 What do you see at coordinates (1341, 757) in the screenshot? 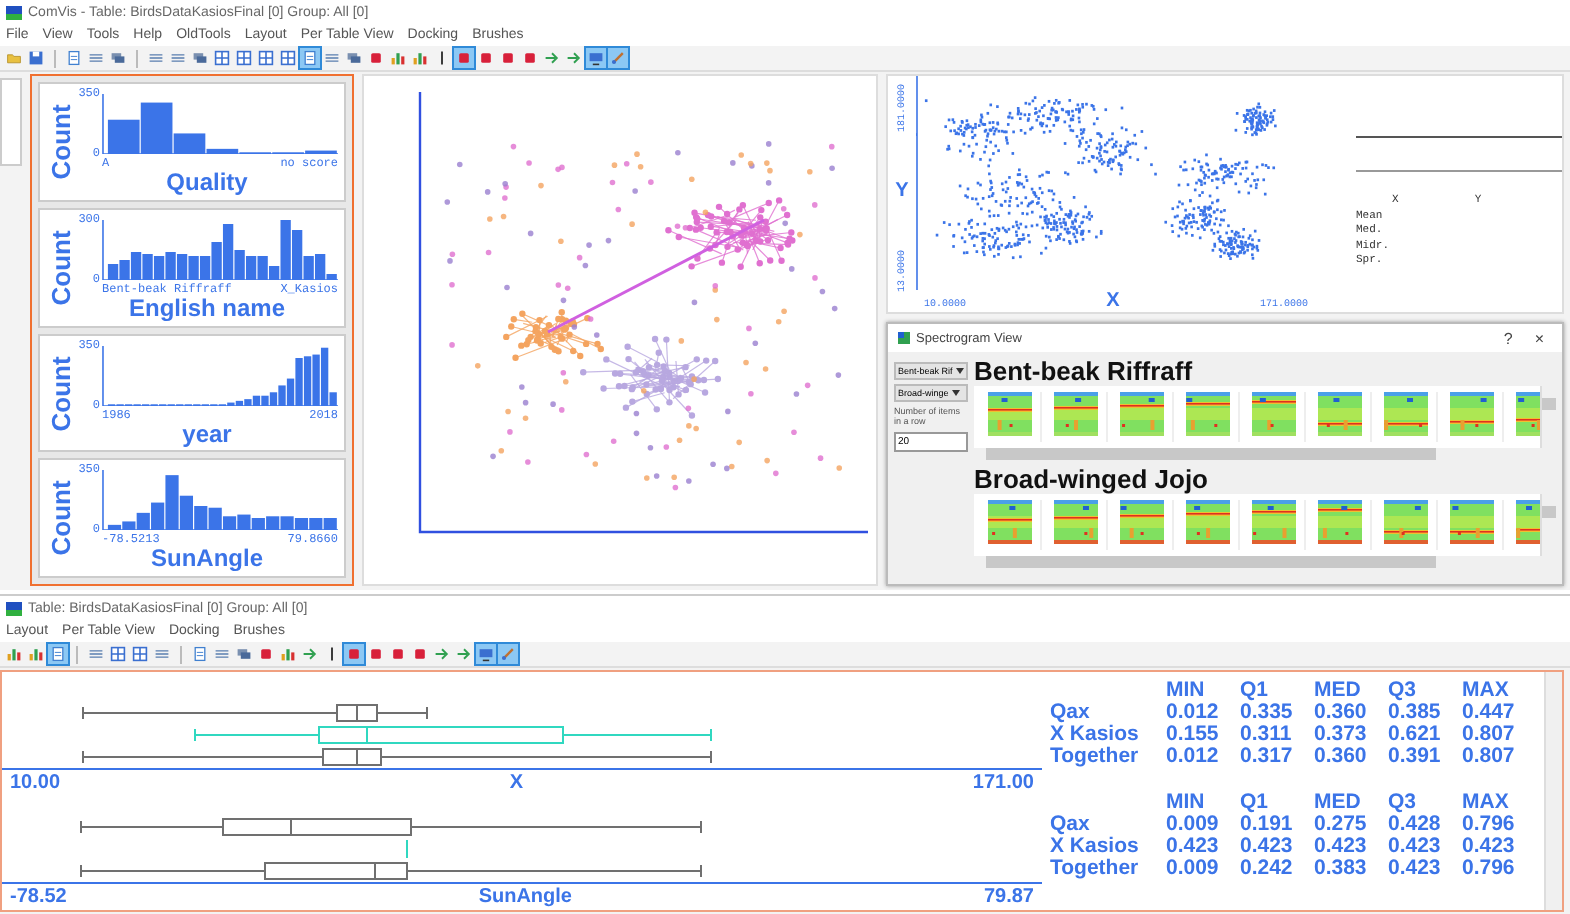
I see `table-cell-text: 0.360` at bounding box center [1341, 757].